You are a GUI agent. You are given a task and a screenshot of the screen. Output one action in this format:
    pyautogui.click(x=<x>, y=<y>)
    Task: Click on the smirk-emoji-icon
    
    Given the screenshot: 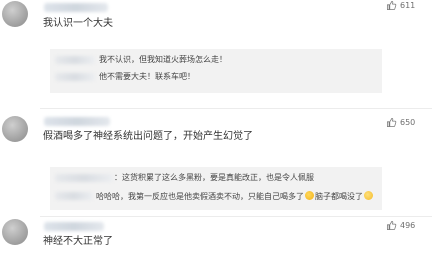 What is the action you would take?
    pyautogui.click(x=309, y=195)
    